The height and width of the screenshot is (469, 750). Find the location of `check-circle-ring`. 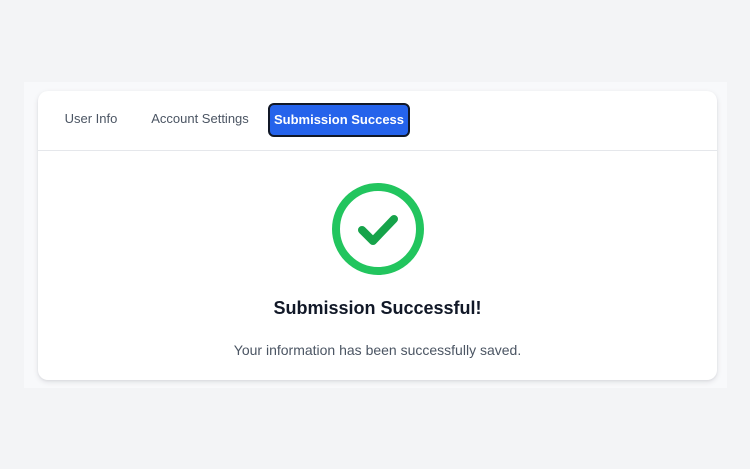

check-circle-ring is located at coordinates (378, 229).